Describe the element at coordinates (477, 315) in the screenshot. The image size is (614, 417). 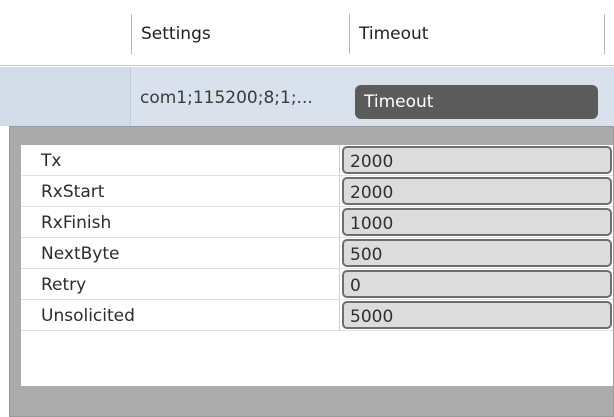
I see `unsolicited-value-field: 5000` at that location.